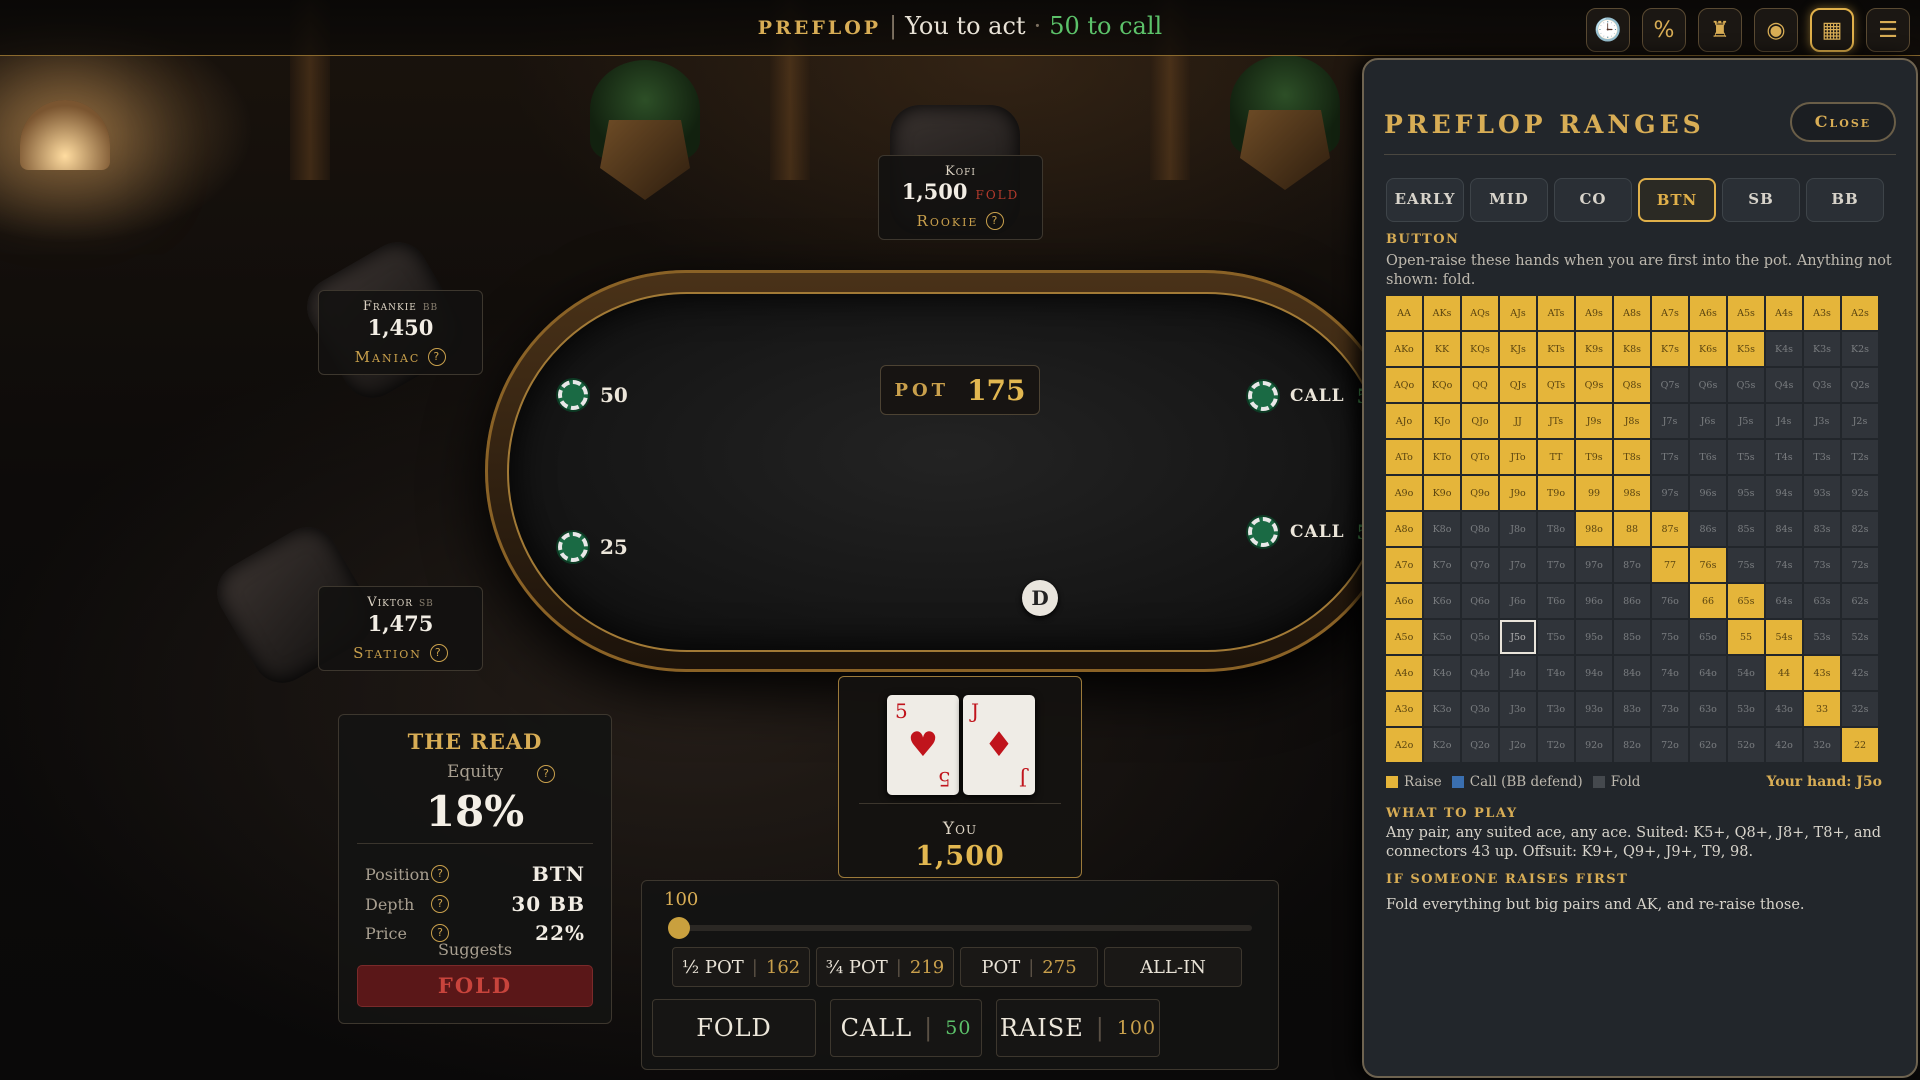 This screenshot has width=1920, height=1080. What do you see at coordinates (1632, 421) in the screenshot?
I see `range-cell: J8s` at bounding box center [1632, 421].